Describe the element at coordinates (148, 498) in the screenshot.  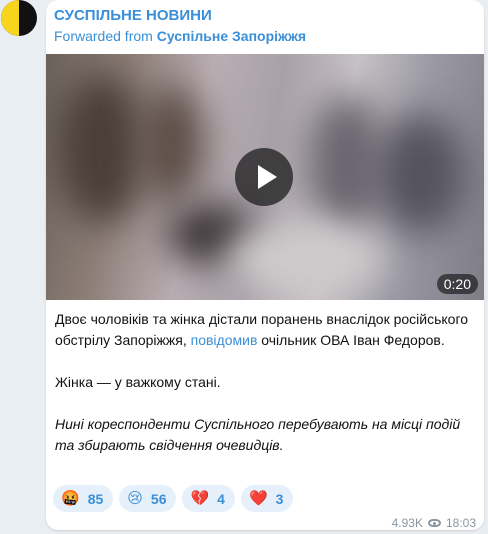
I see `reaction-crying: 😢 56` at that location.